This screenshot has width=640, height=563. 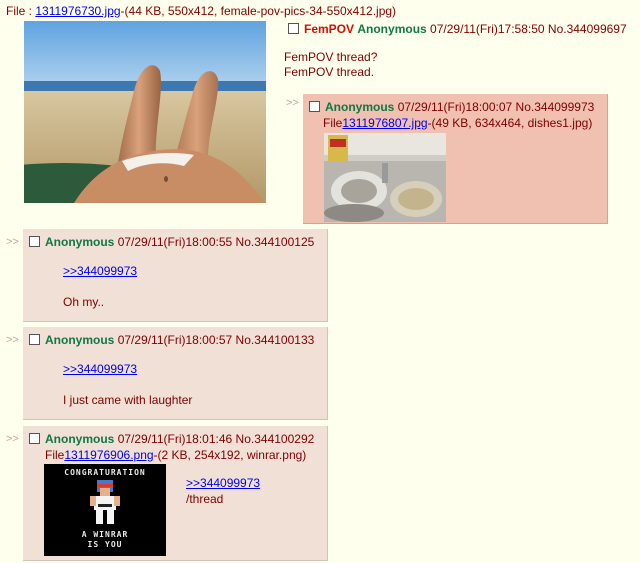 I want to click on op-poster-name: Anonymous, so click(x=392, y=29).